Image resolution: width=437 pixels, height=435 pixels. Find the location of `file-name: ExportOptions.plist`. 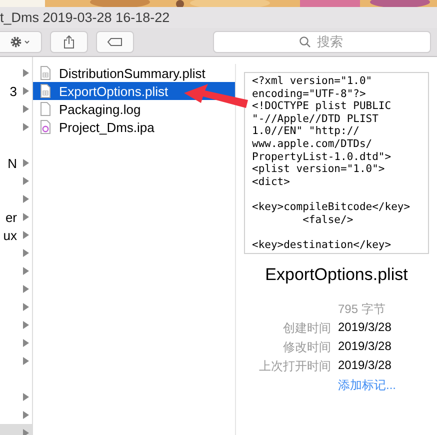

file-name: ExportOptions.plist is located at coordinates (336, 275).